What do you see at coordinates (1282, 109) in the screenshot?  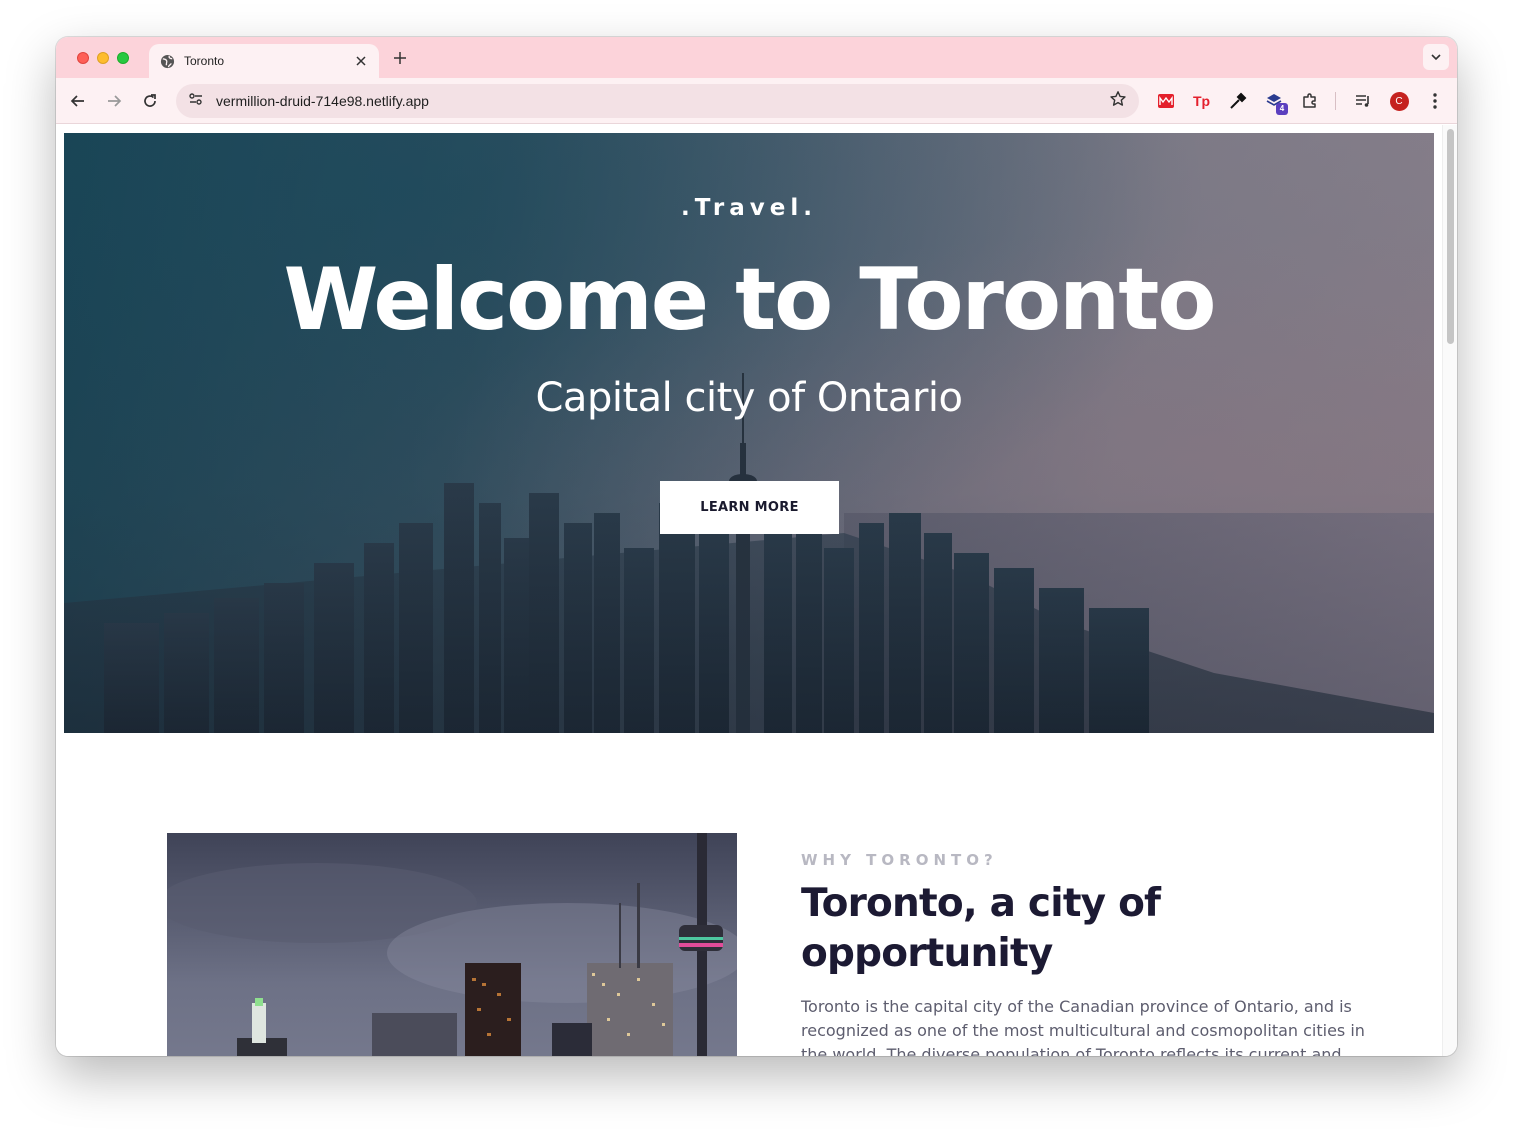 I see `extension-badge: 4` at bounding box center [1282, 109].